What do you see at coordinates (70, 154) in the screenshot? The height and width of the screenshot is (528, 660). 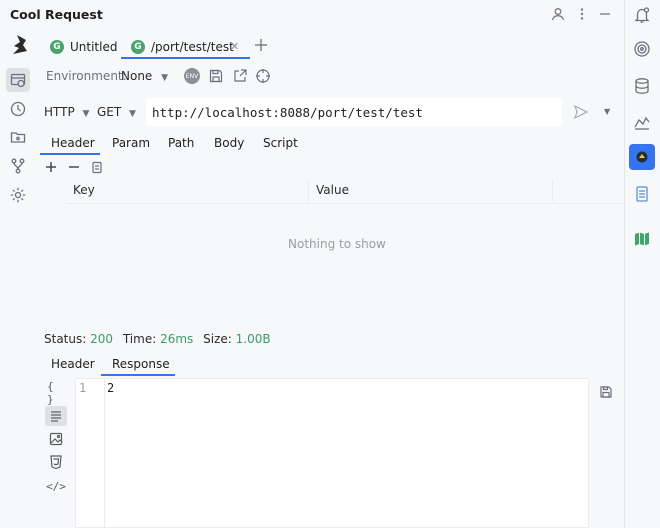 I see `active-request-tab-indicator` at bounding box center [70, 154].